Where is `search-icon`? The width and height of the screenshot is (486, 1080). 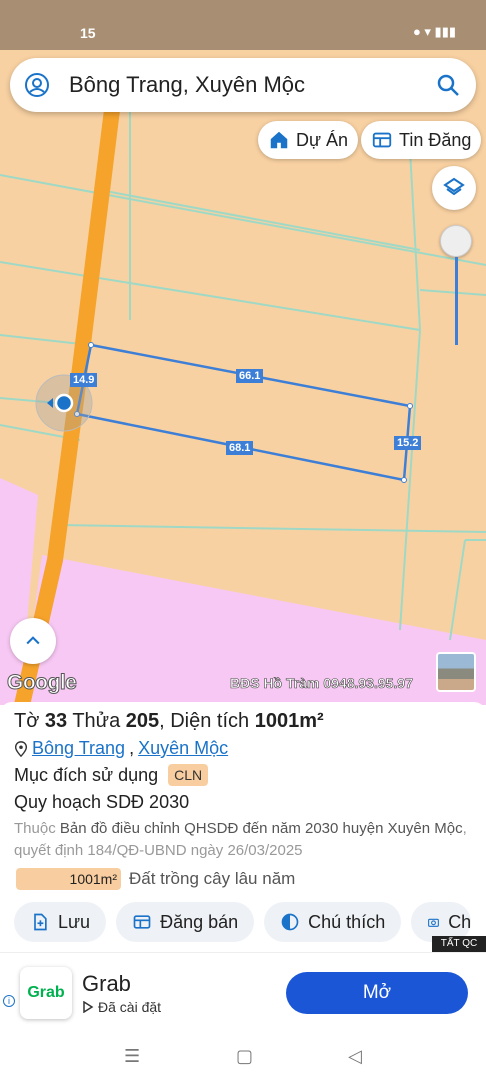 search-icon is located at coordinates (448, 85).